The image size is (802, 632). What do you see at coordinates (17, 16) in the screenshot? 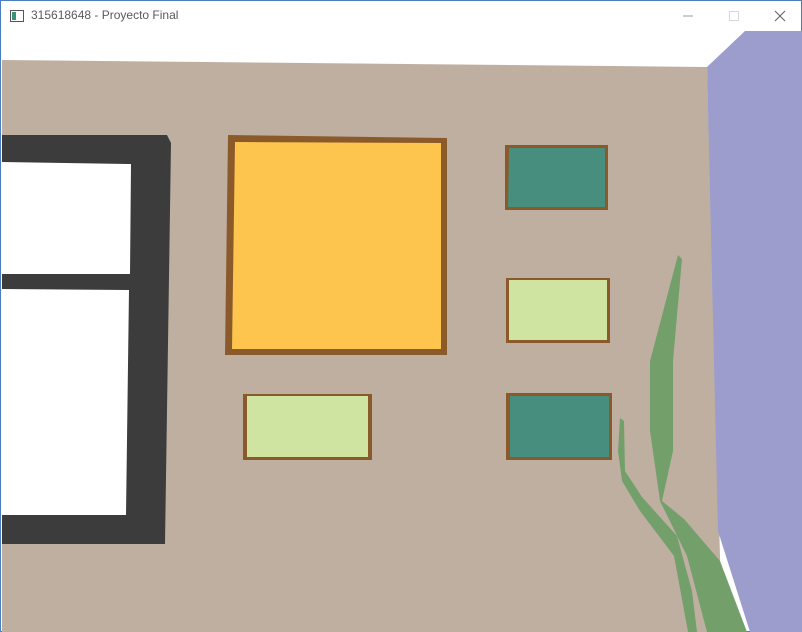
I see `app-window-icon` at bounding box center [17, 16].